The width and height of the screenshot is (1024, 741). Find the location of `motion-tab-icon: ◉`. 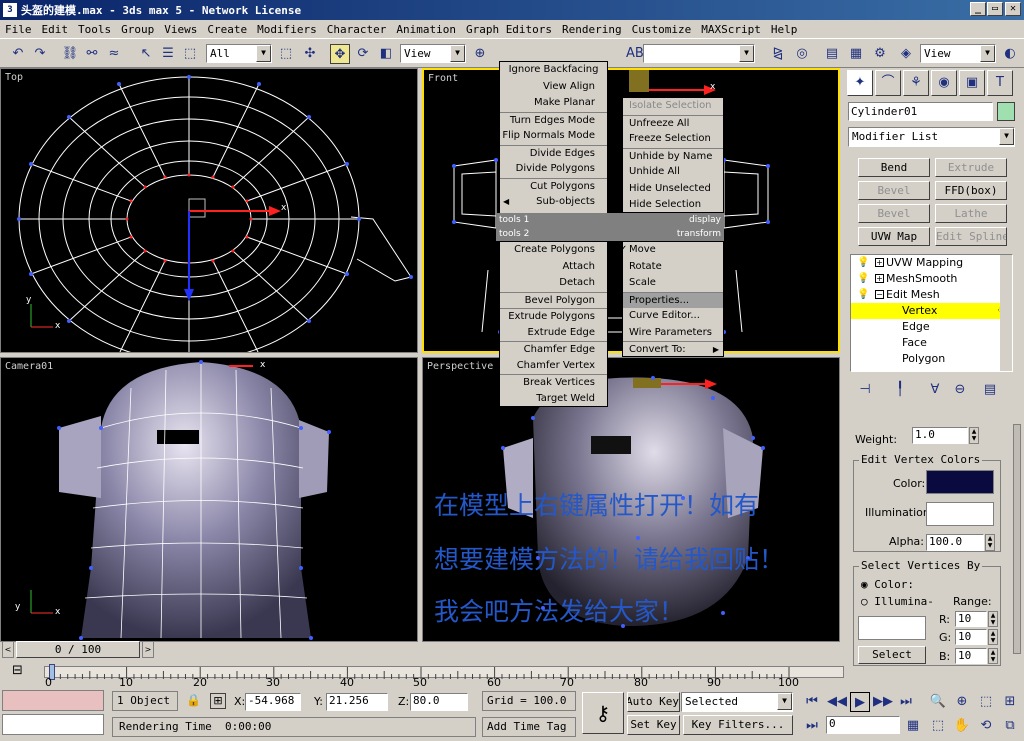

motion-tab-icon: ◉ is located at coordinates (944, 83).